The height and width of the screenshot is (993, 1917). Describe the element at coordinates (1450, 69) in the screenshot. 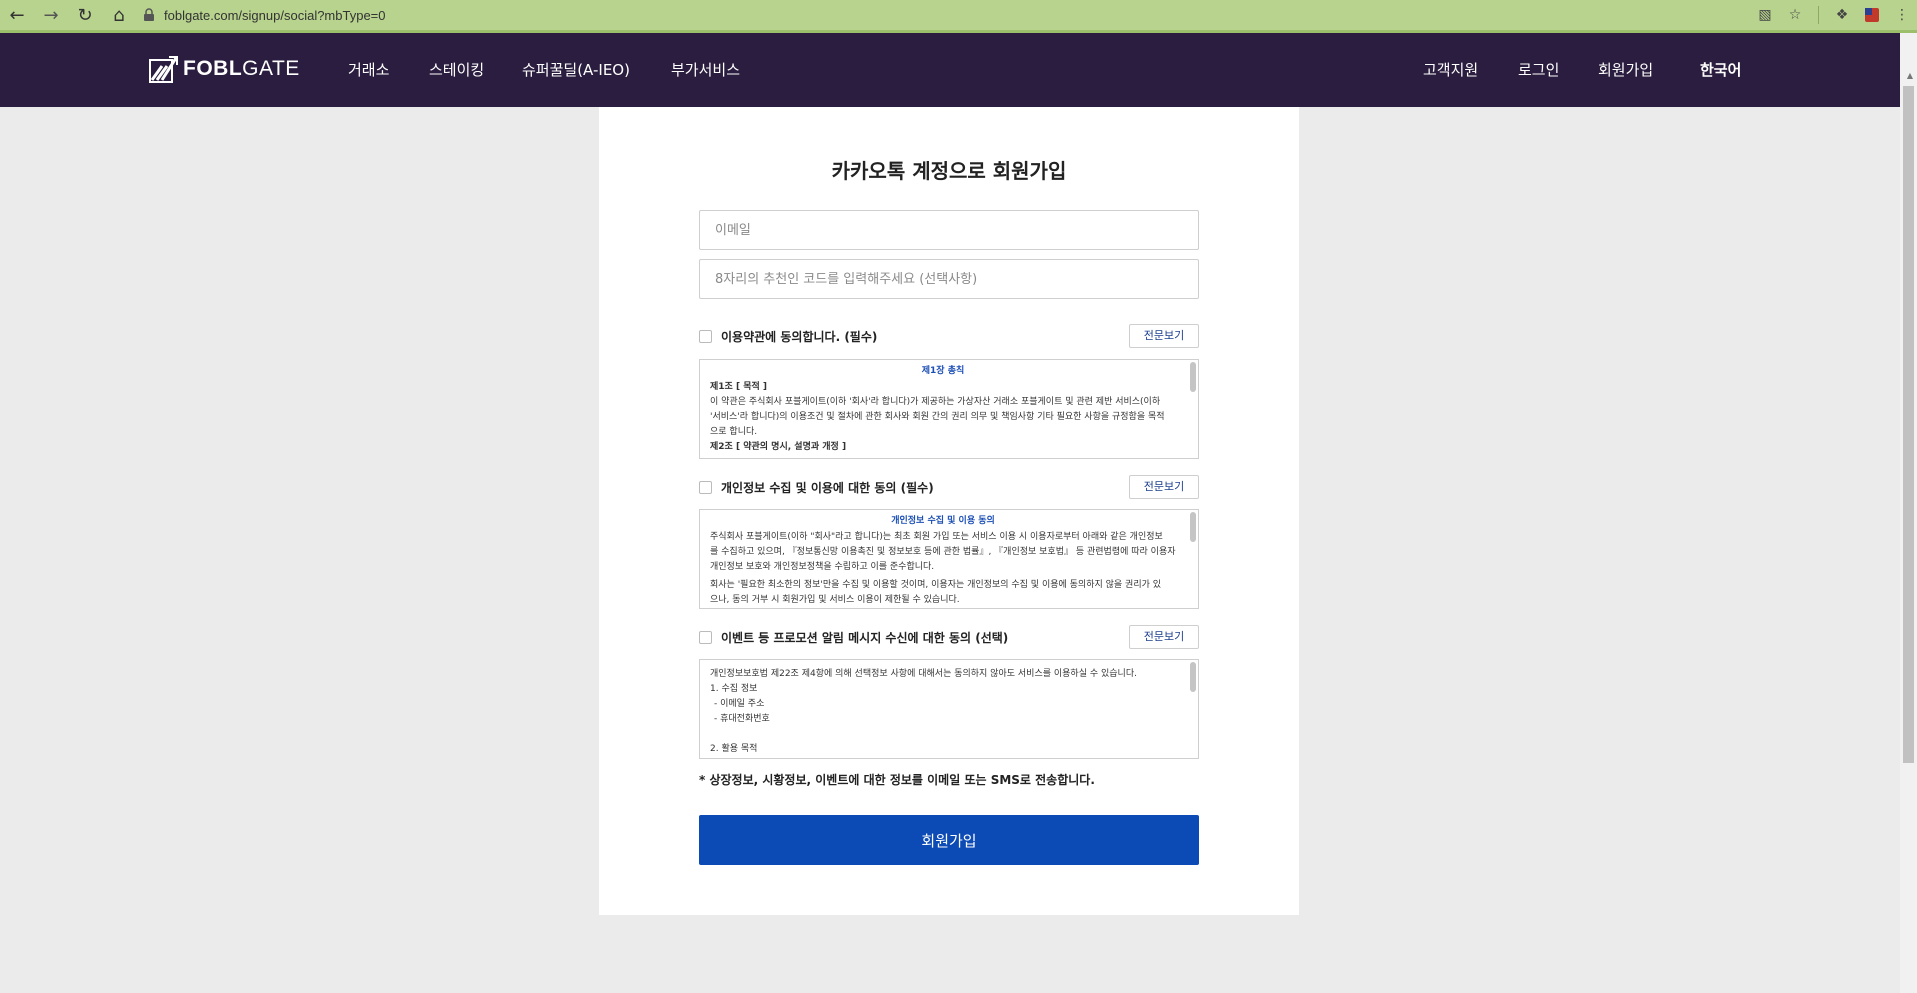

I see `nav-support: 고객지원` at that location.